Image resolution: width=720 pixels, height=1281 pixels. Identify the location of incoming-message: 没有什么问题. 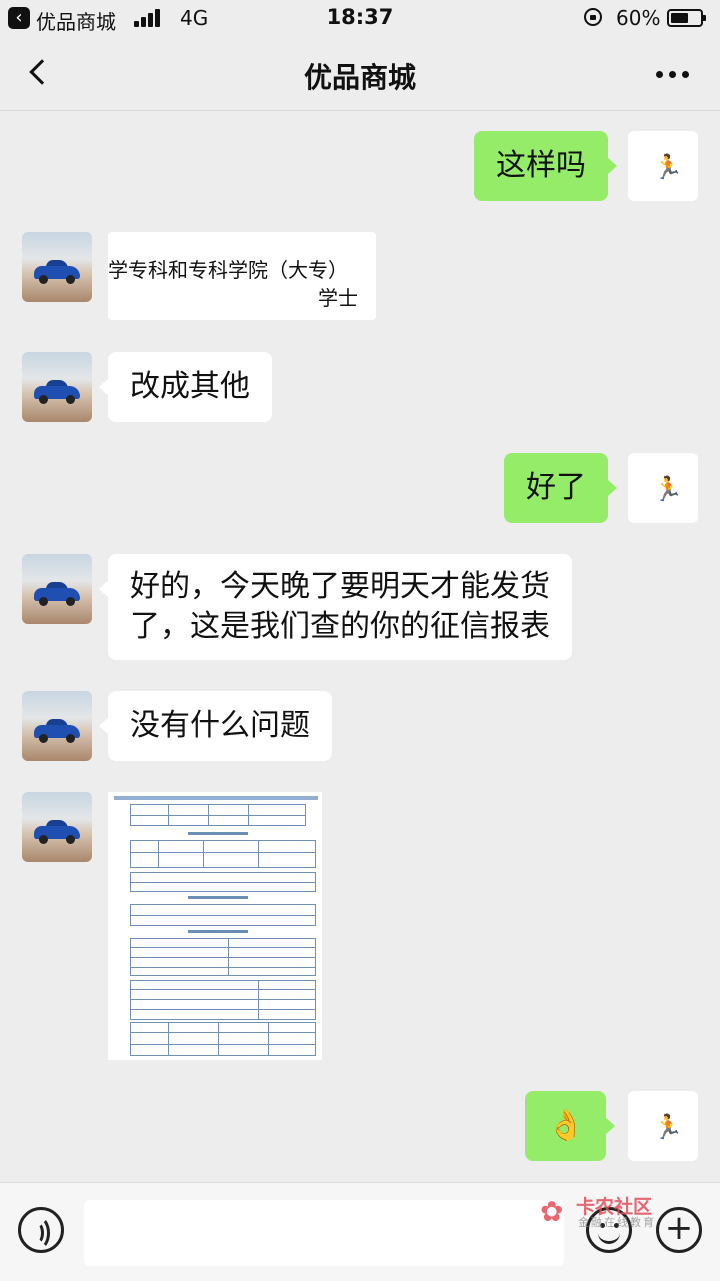
(215, 726).